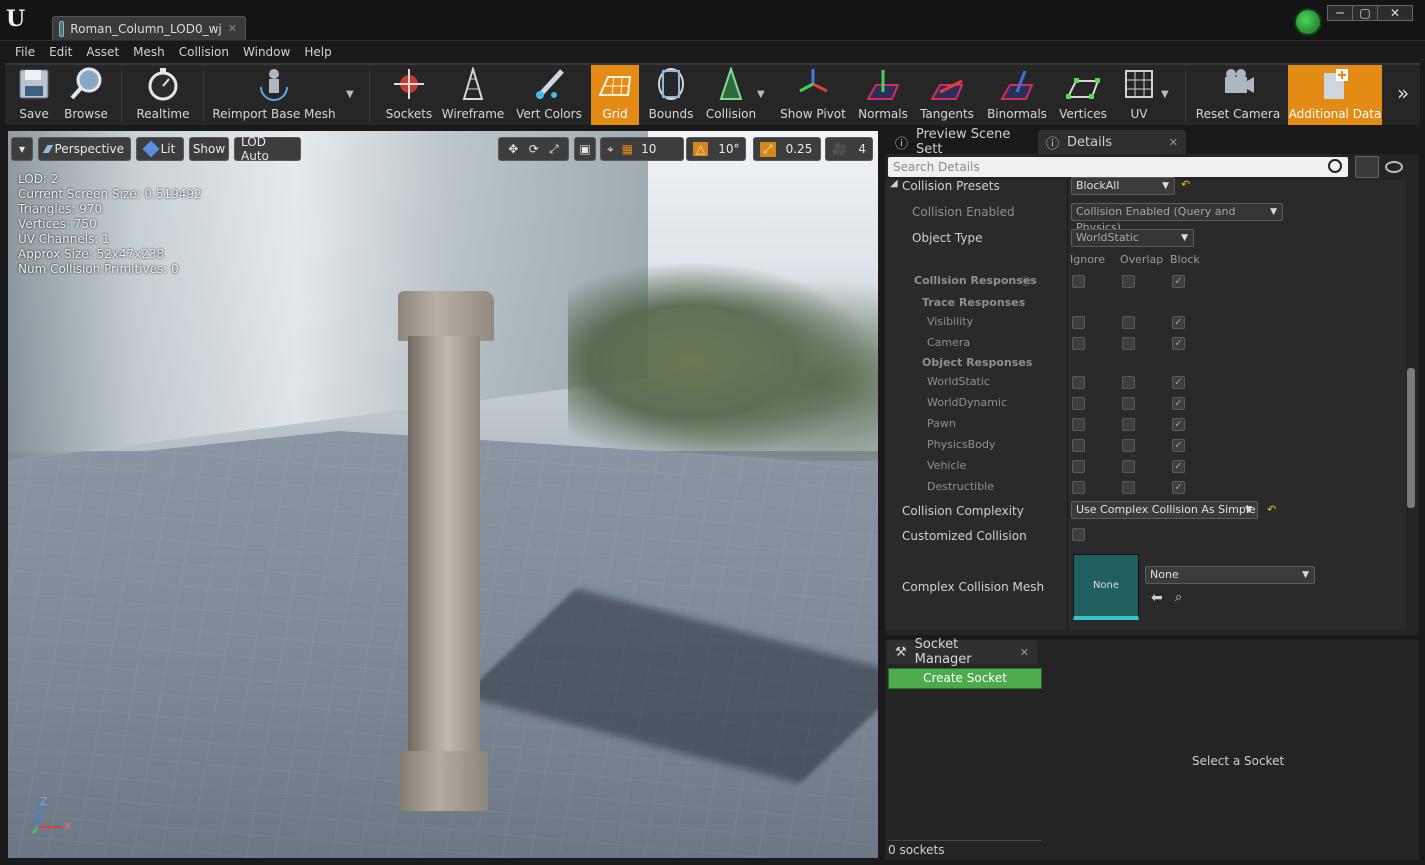  I want to click on pawn-overlap-checkbox, so click(1128, 424).